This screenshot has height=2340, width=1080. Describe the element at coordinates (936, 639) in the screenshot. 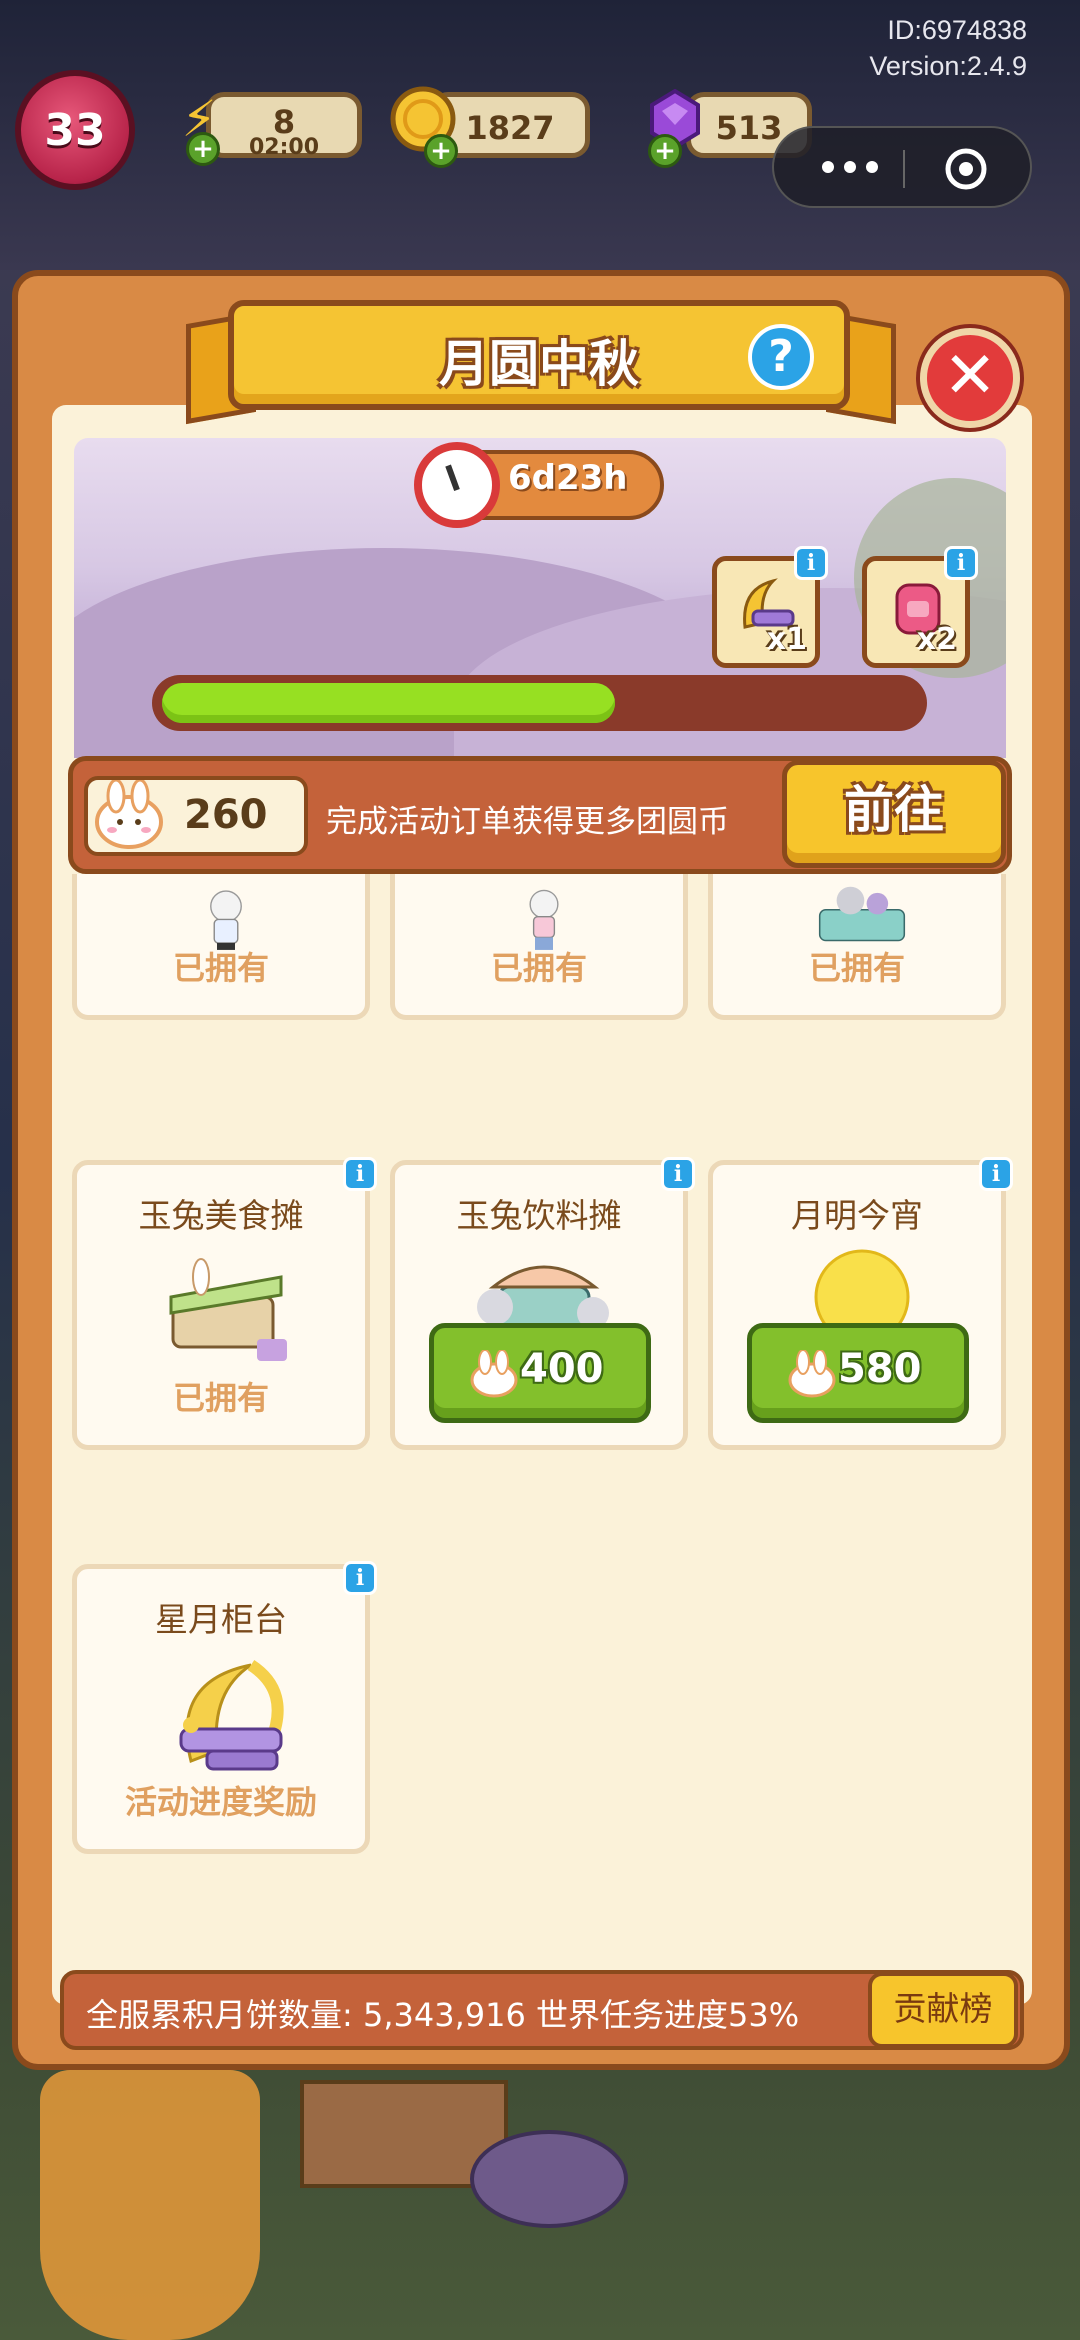

I see `reward-count: x2` at that location.